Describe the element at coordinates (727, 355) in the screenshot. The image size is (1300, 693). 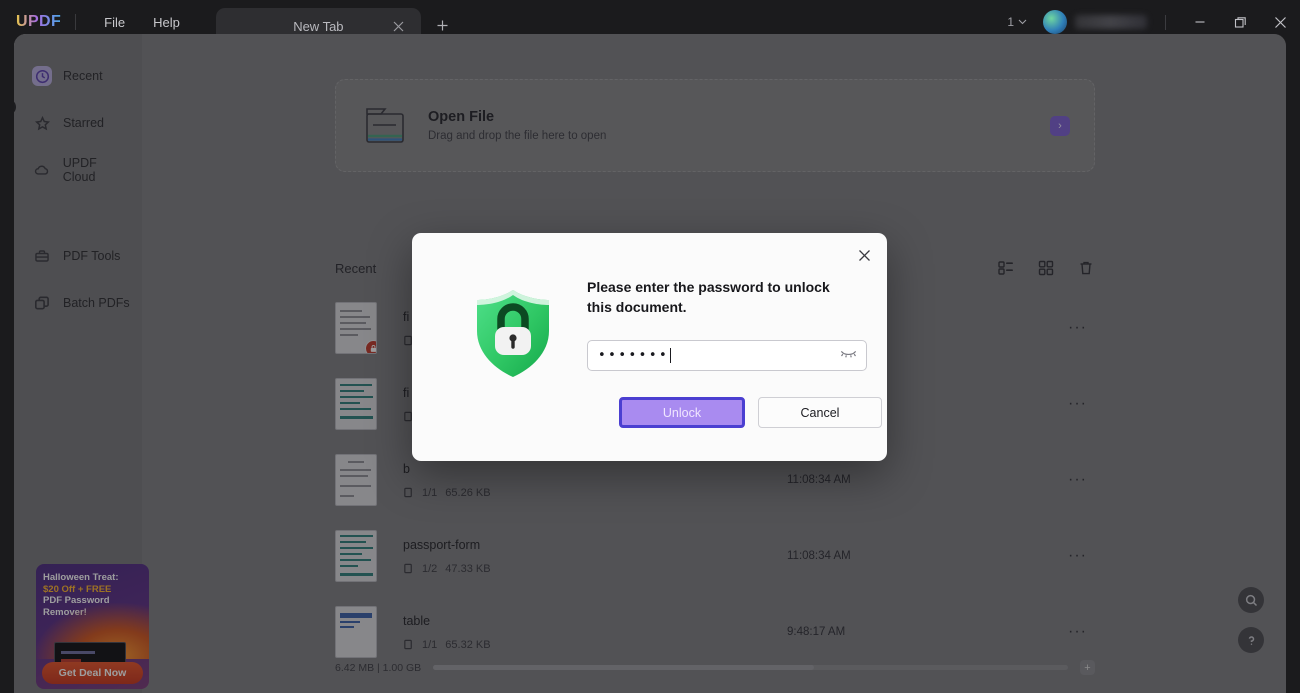
I see `password-input: •••••••` at that location.